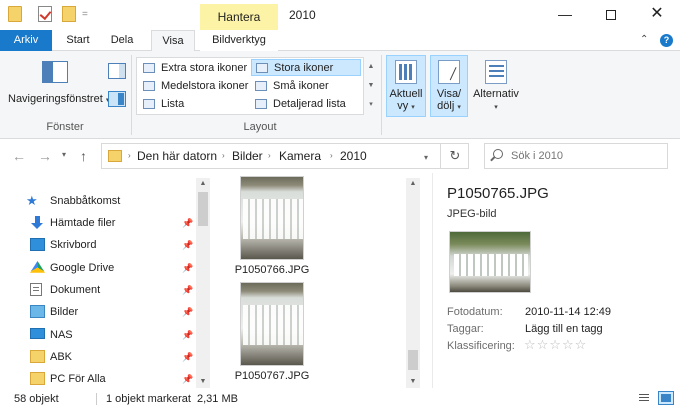 The image size is (680, 410). I want to click on sidebar-item-nas: NAS 📌, so click(98, 335).